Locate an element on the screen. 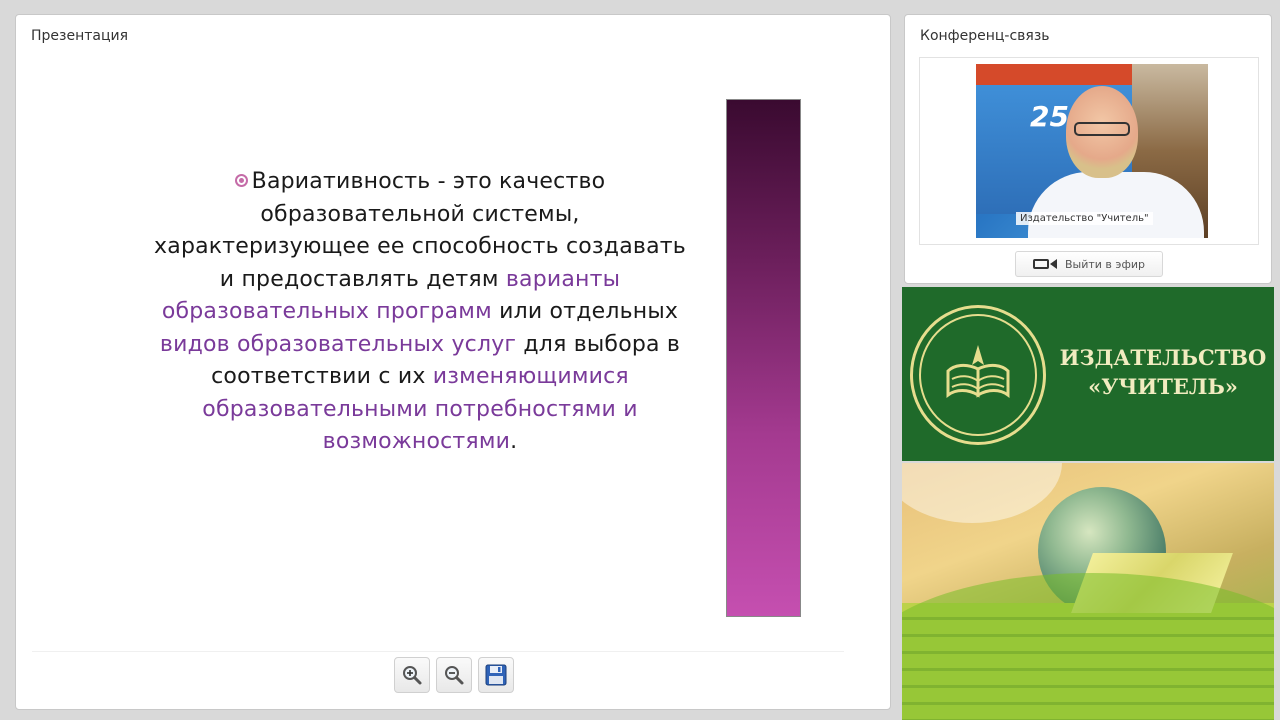 The height and width of the screenshot is (720, 1280). save-button is located at coordinates (496, 675).